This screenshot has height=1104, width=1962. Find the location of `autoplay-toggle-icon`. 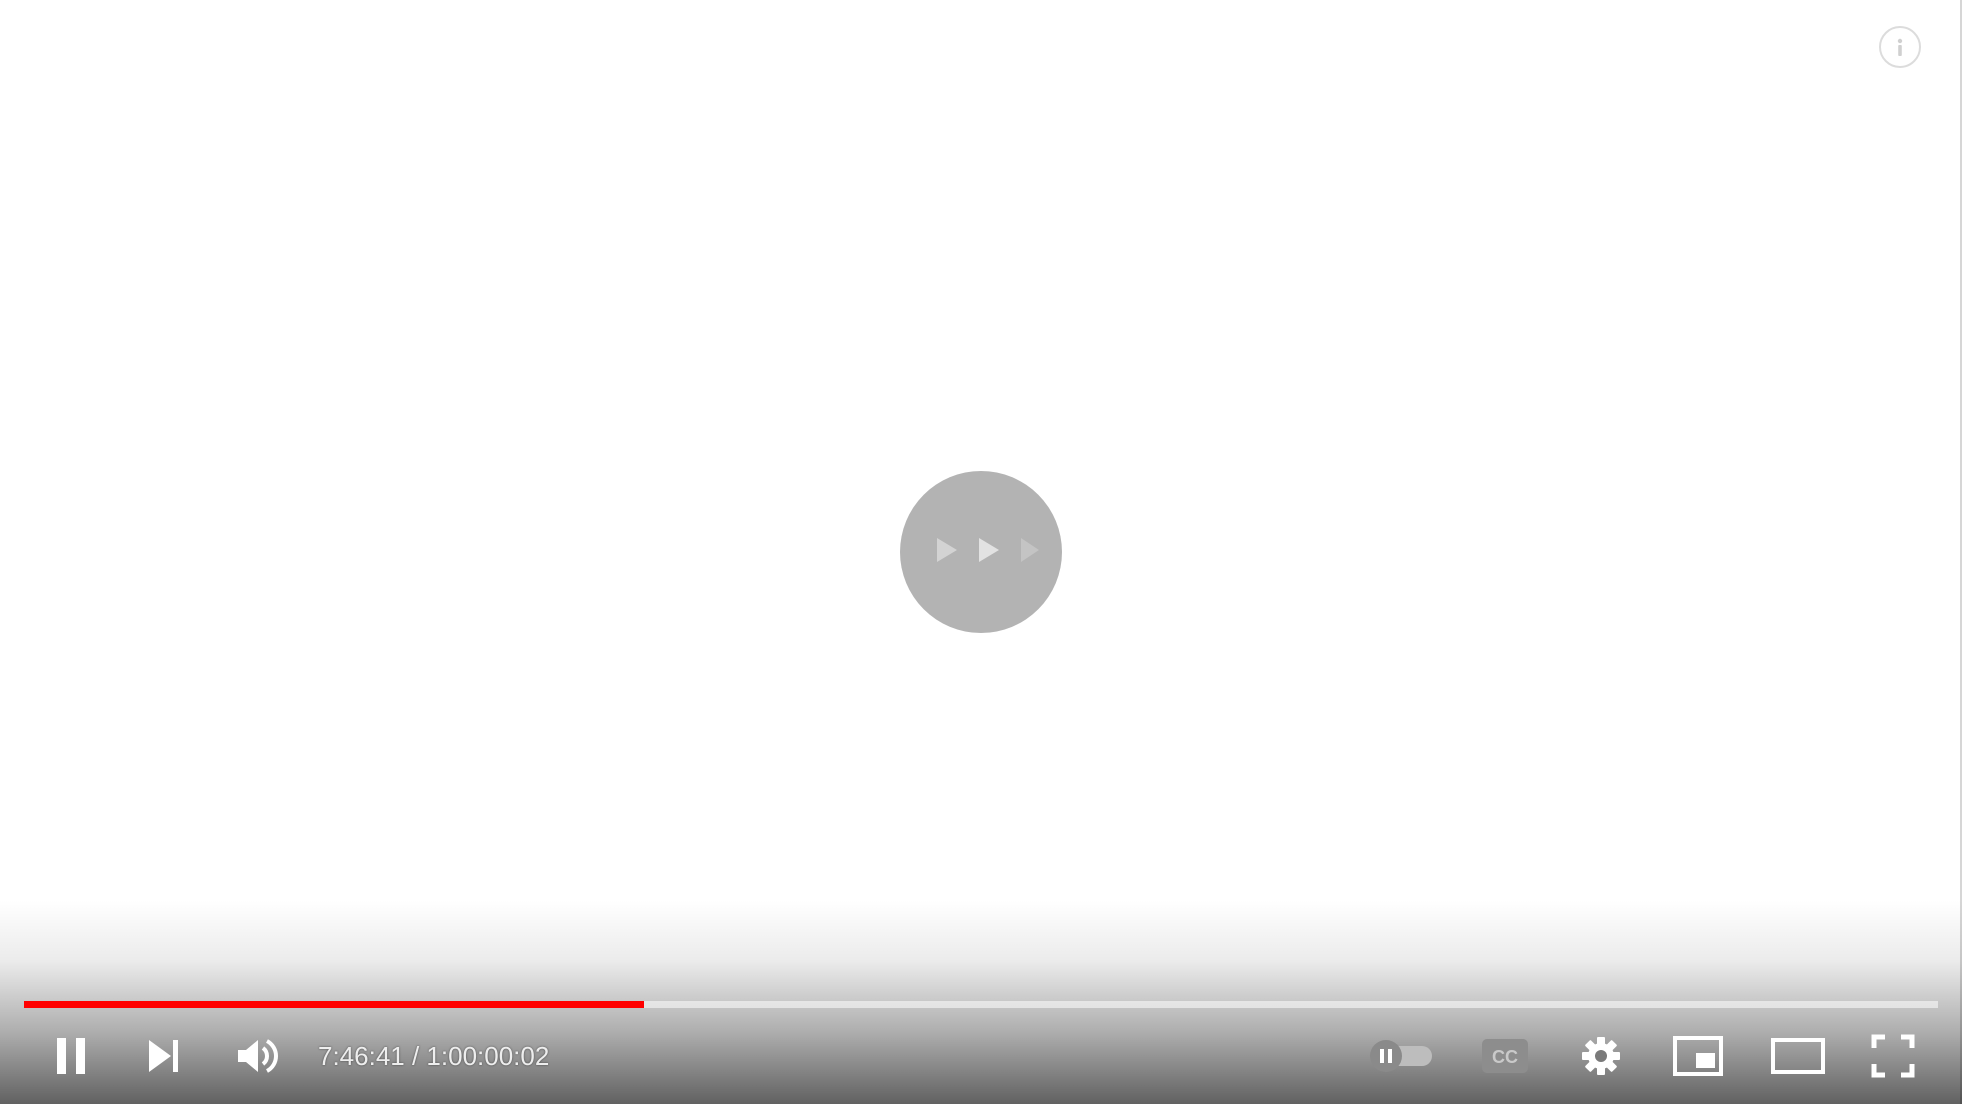

autoplay-toggle-icon is located at coordinates (1401, 1056).